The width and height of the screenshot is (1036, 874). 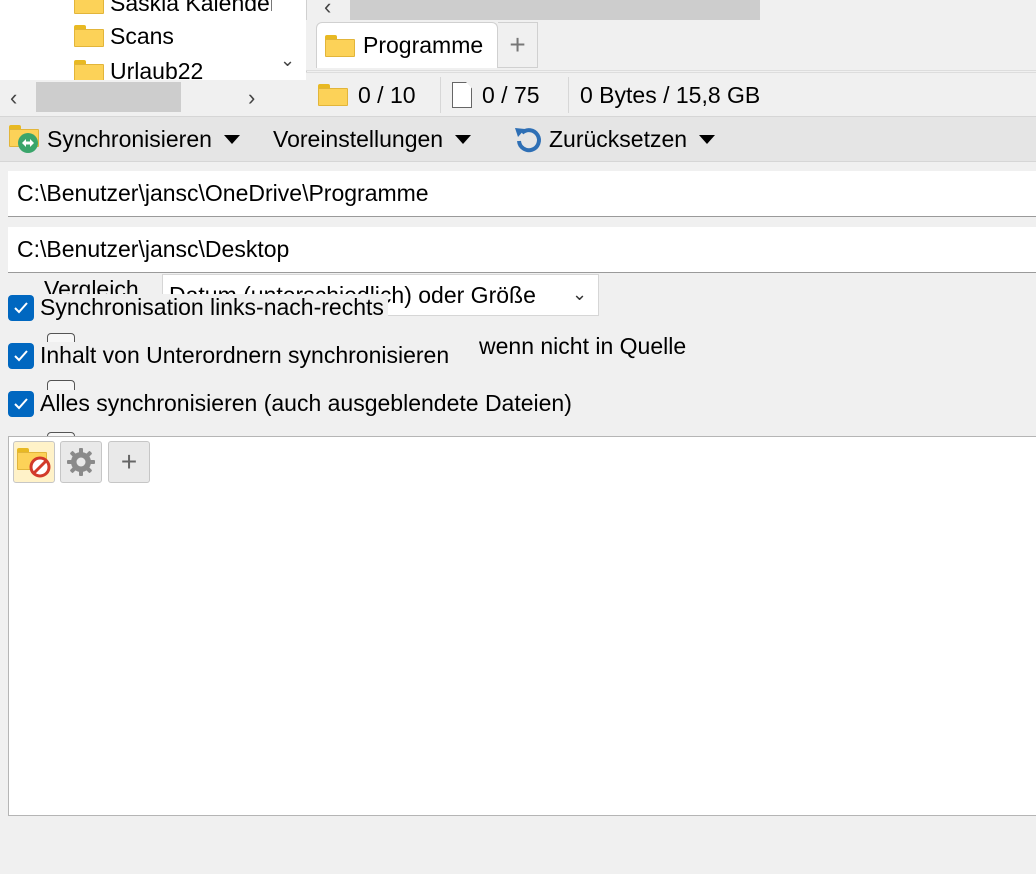 I want to click on file-icon, so click(x=462, y=95).